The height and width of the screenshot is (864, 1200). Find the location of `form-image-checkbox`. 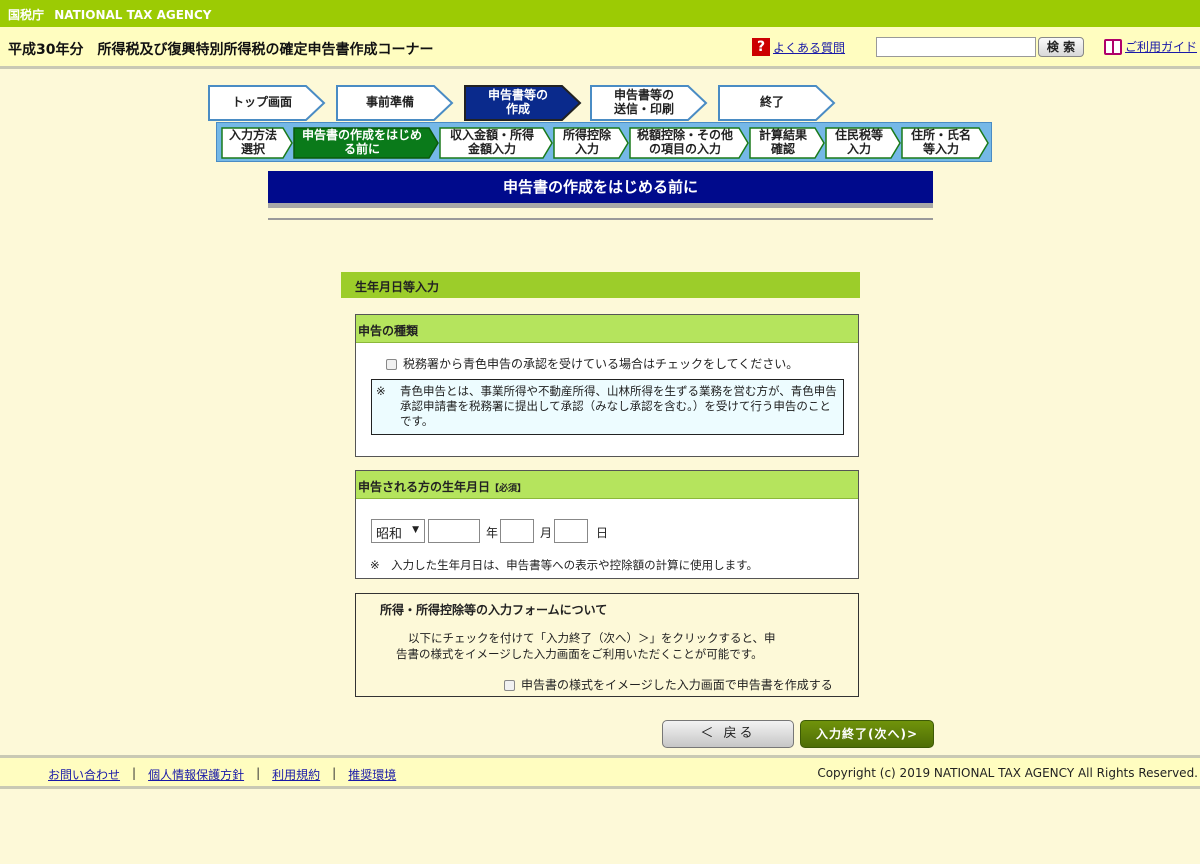

form-image-checkbox is located at coordinates (509, 685).